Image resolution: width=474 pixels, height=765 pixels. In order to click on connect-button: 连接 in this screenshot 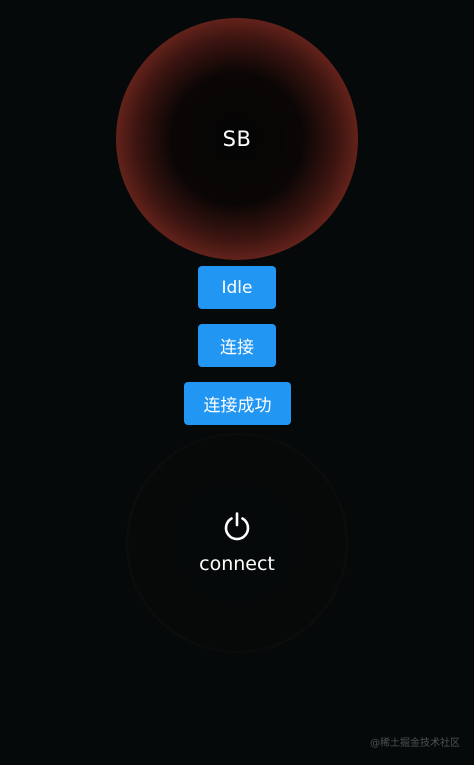, I will do `click(237, 345)`.